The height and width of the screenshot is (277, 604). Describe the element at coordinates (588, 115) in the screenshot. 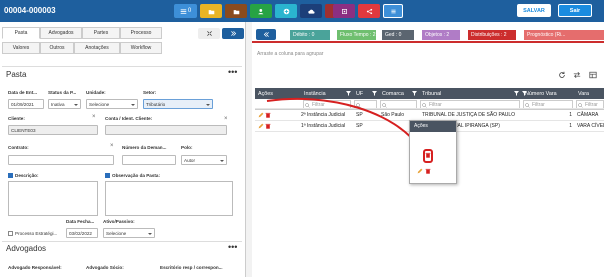

I see `cell-vara: CÂMARA` at that location.